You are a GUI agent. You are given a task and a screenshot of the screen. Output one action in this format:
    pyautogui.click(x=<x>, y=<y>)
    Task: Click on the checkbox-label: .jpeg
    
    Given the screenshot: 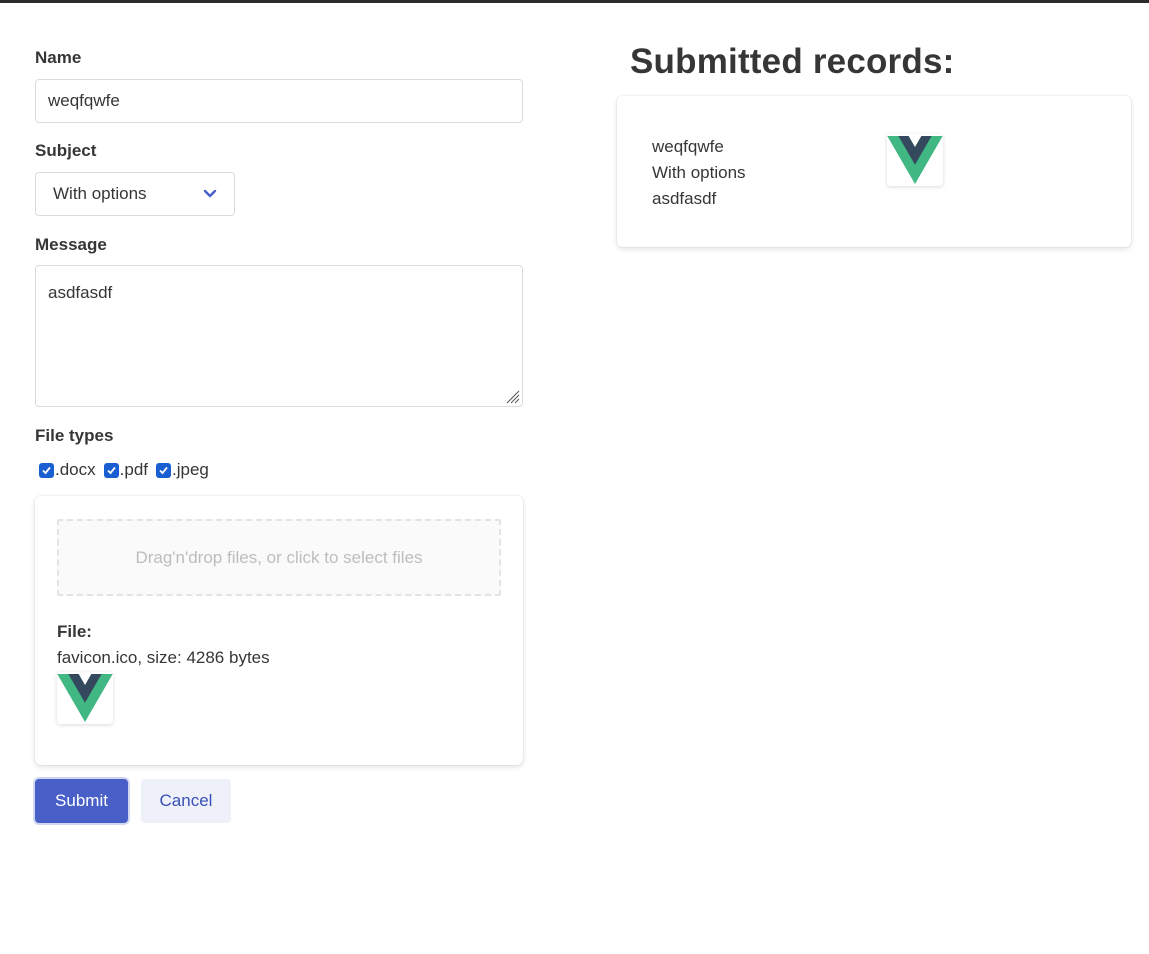 What is the action you would take?
    pyautogui.click(x=190, y=469)
    